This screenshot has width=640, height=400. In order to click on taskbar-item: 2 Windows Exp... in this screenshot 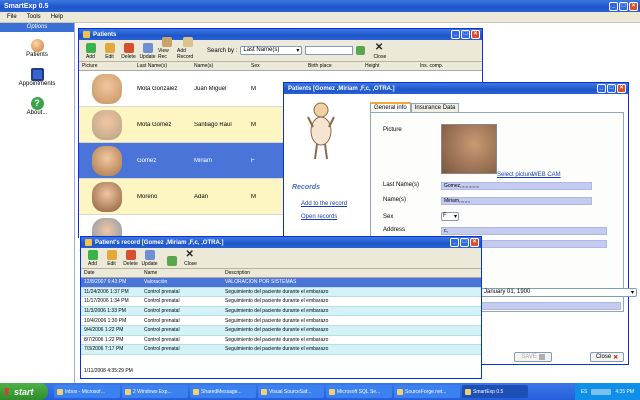, I will do `click(155, 391)`.